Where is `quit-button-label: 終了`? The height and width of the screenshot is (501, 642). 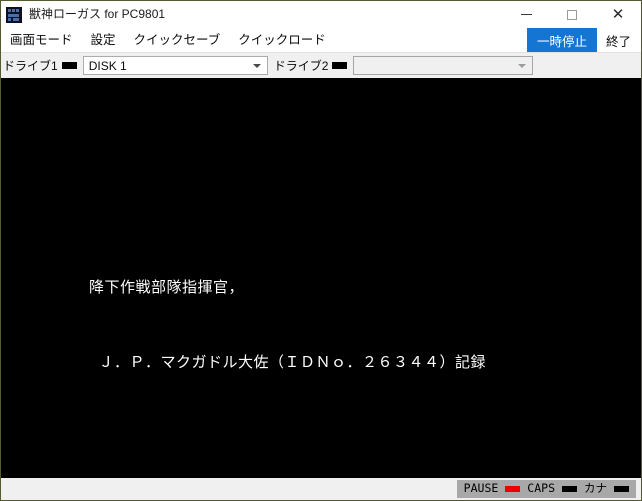 quit-button-label: 終了 is located at coordinates (618, 41).